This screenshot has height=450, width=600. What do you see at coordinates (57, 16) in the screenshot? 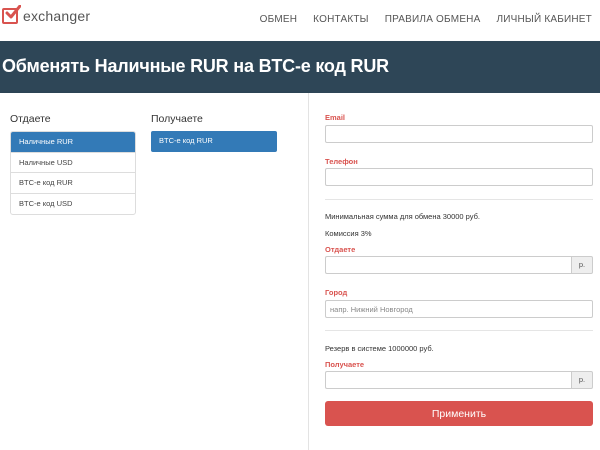
I see `logo-text: exchanger` at bounding box center [57, 16].